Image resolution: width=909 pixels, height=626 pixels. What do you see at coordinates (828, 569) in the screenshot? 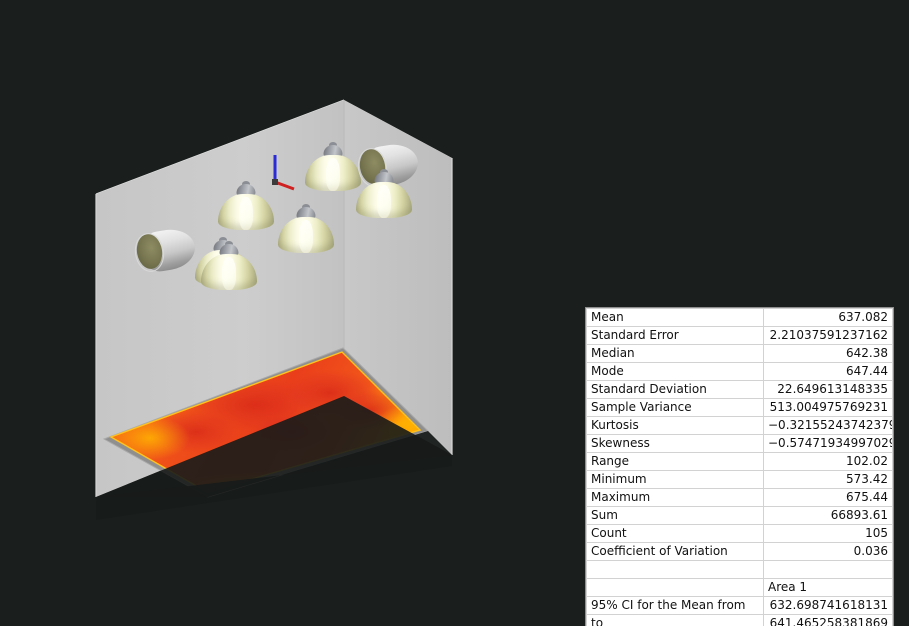
I see `stat-value-spacer` at bounding box center [828, 569].